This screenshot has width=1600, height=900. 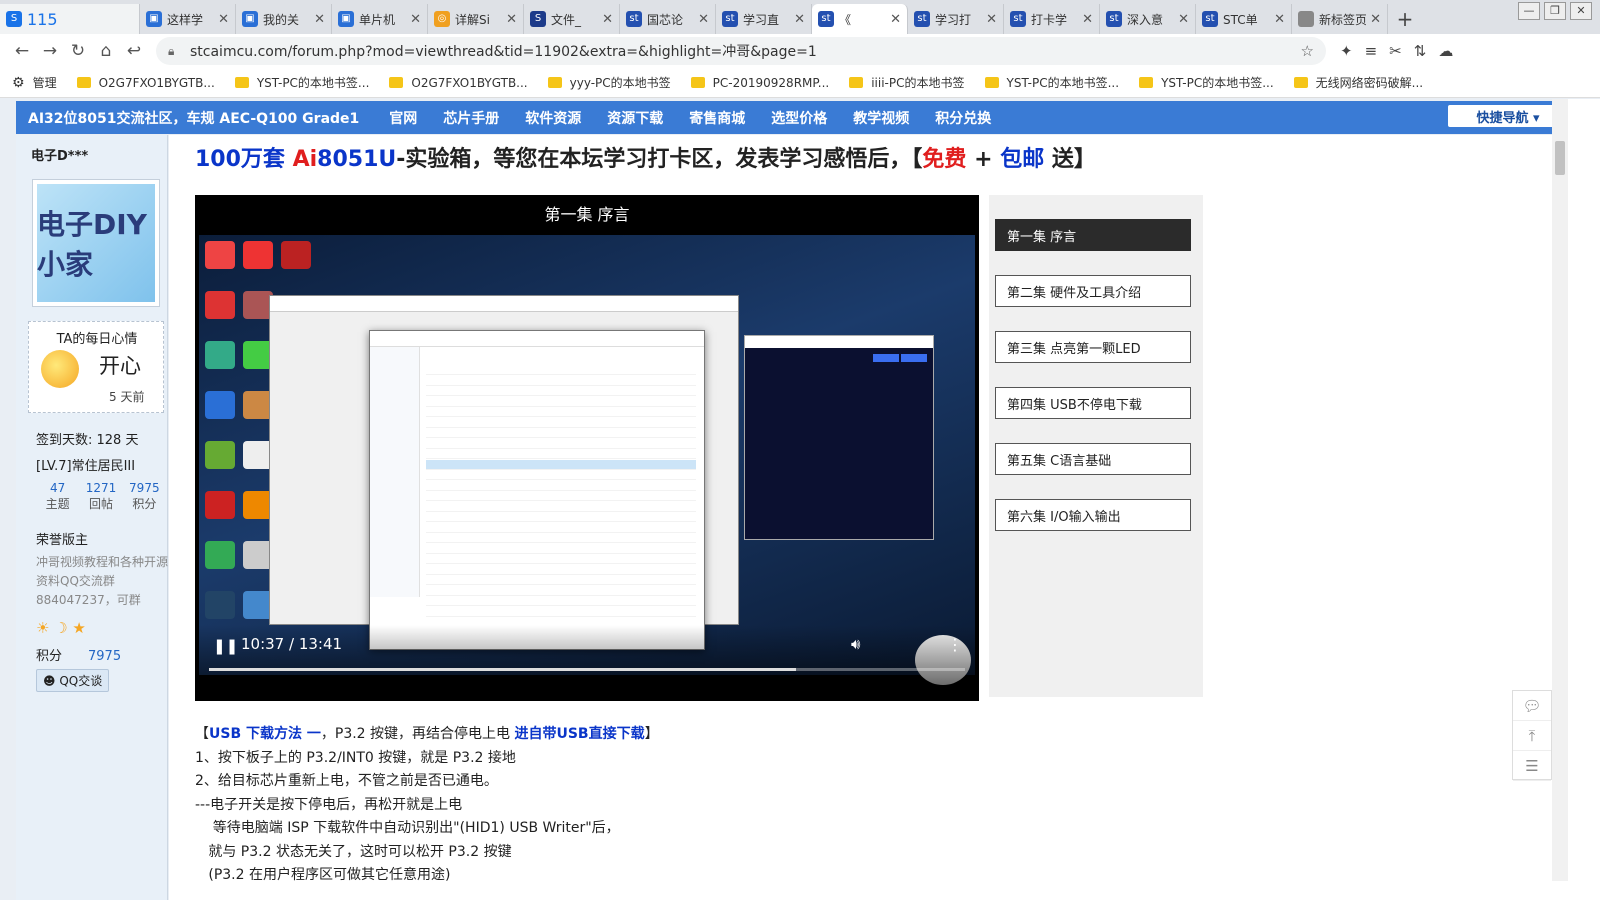 I want to click on video-progress-bar, so click(x=587, y=669).